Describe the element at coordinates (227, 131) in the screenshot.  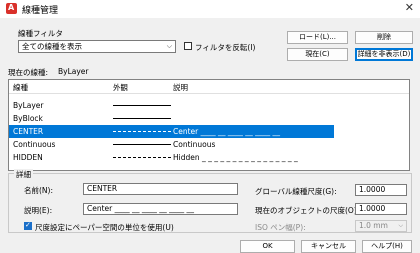
I see `linetype-description: Center ____ __ ____ __ ____ __` at that location.